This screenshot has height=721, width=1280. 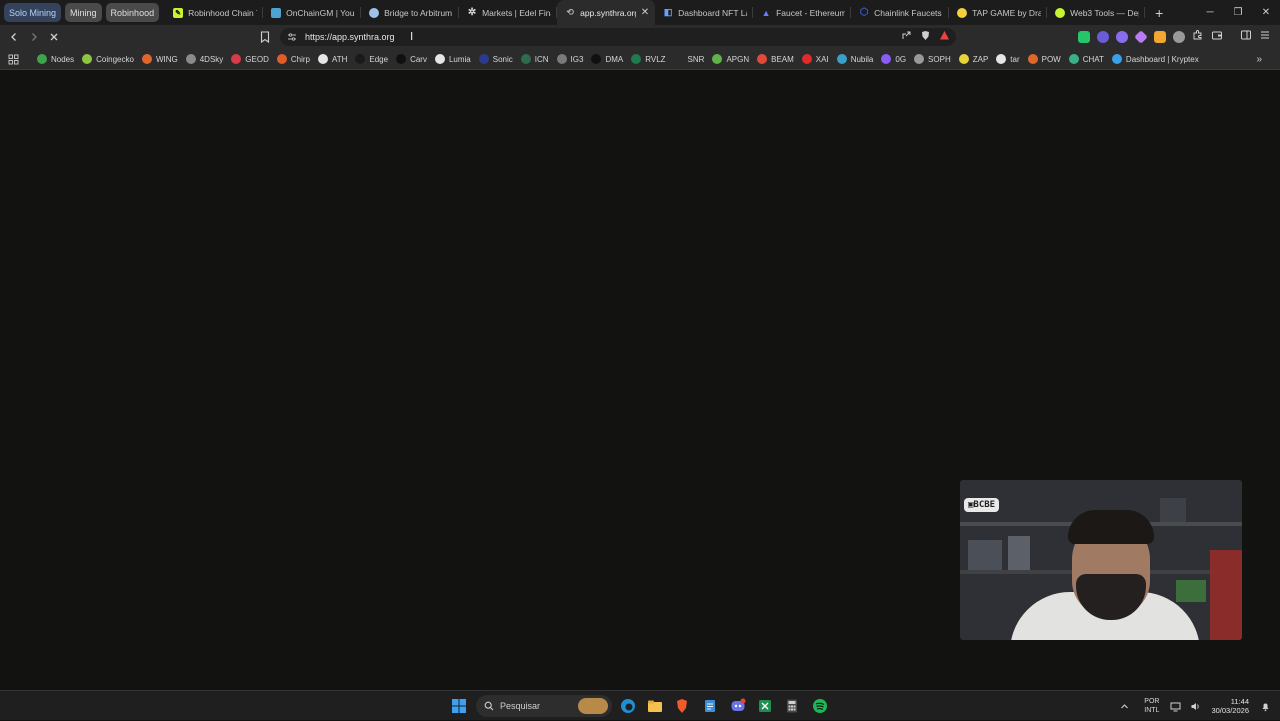 What do you see at coordinates (1259, 59) in the screenshot?
I see `bookmarks-overflow-icon: »` at bounding box center [1259, 59].